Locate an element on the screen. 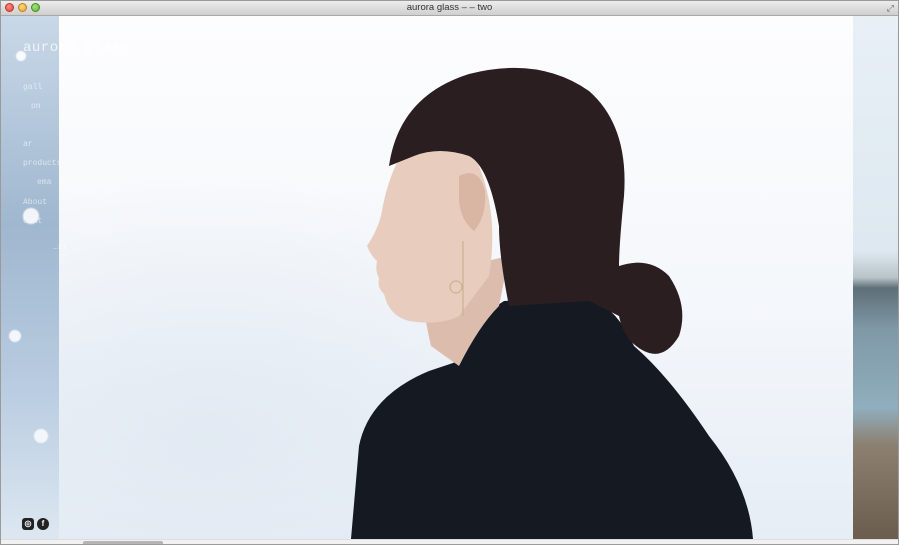 This screenshot has width=899, height=545. instagram-icon: ◎ is located at coordinates (28, 524).